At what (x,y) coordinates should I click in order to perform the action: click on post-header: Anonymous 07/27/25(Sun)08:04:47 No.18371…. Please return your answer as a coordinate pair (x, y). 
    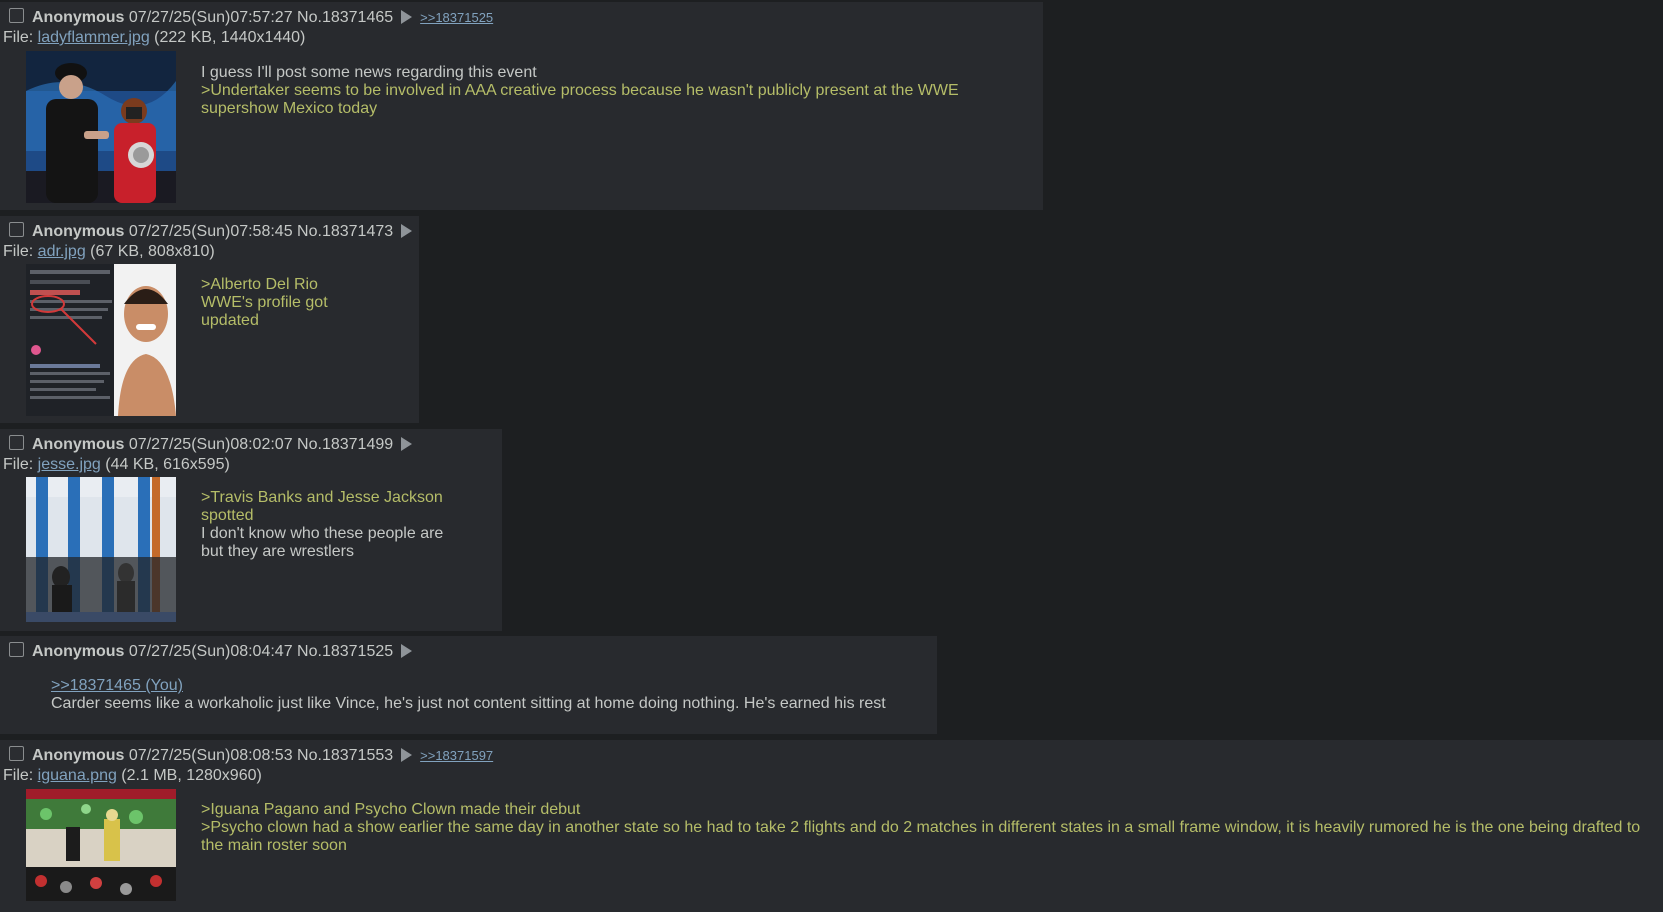
    Looking at the image, I should click on (468, 652).